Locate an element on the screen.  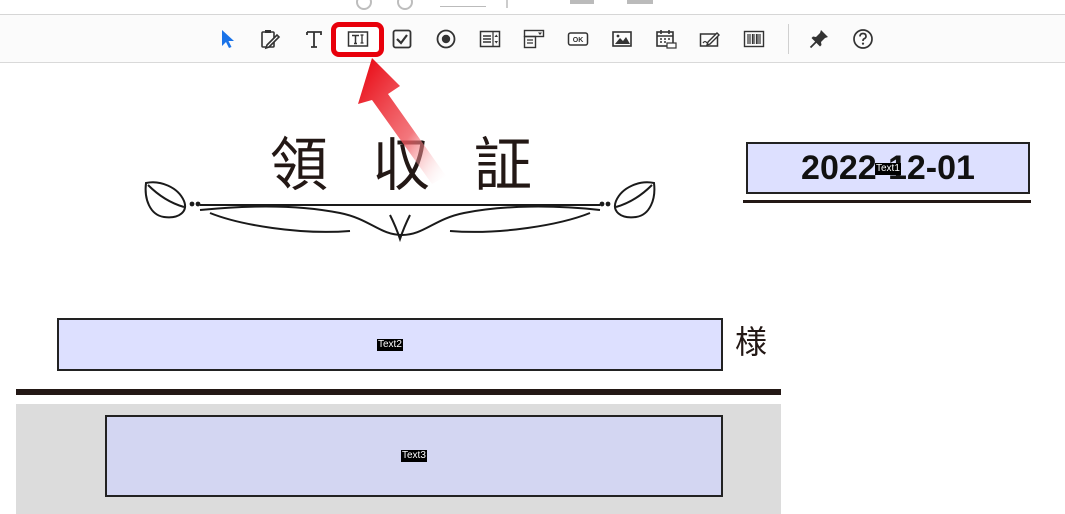
text-icon is located at coordinates (314, 39).